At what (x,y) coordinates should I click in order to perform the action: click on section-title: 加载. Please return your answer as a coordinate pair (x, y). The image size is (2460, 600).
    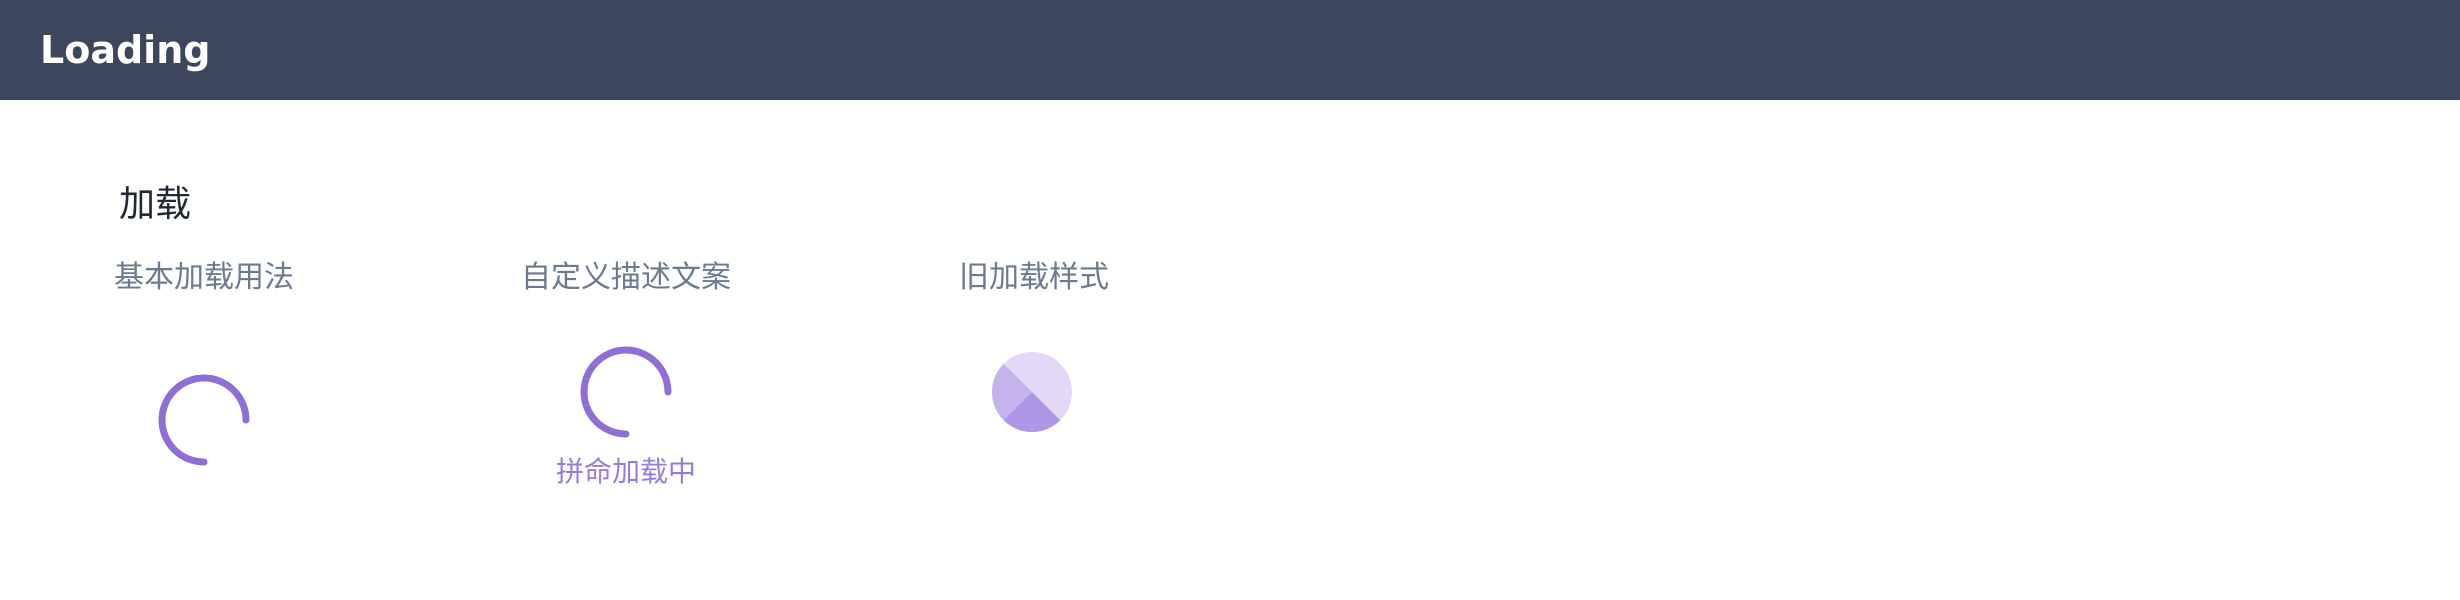
    Looking at the image, I should click on (155, 204).